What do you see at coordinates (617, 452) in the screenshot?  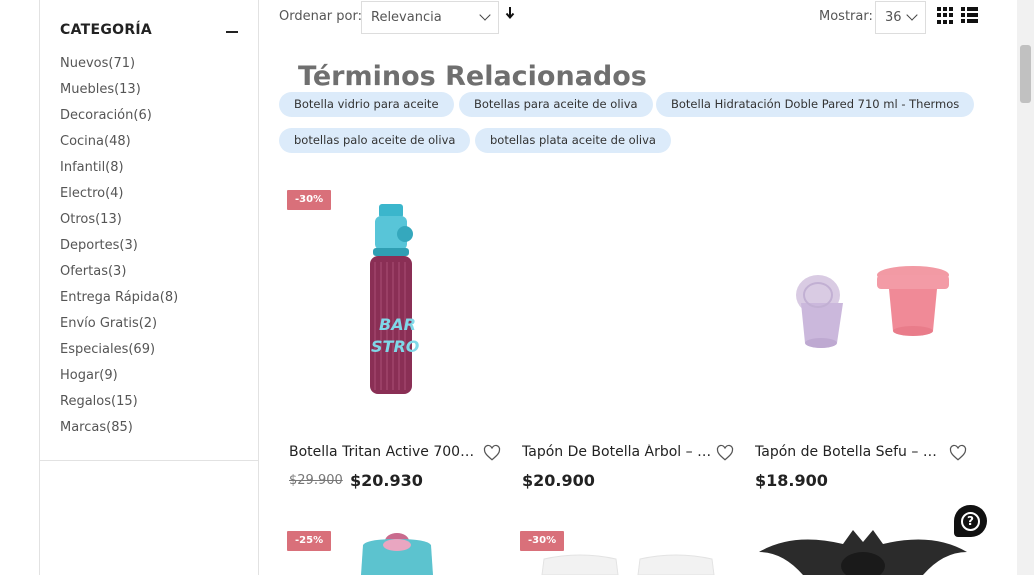 I see `product-name: Tapón De Botella Árbol – Monkey Business` at bounding box center [617, 452].